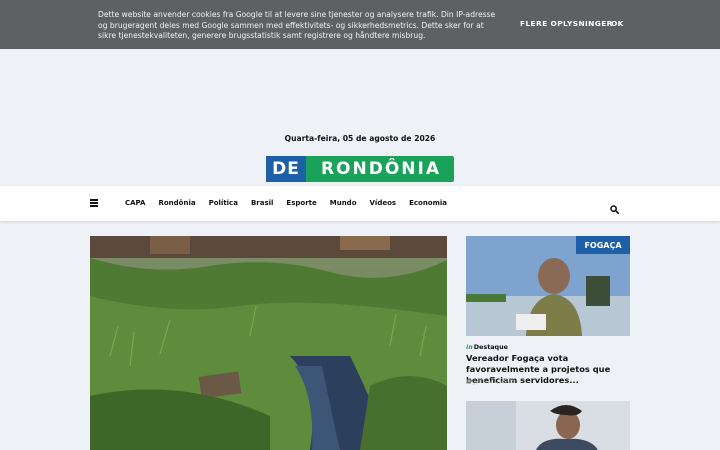 This screenshot has height=450, width=720. I want to click on nav-item-esporte: Esporte, so click(301, 203).